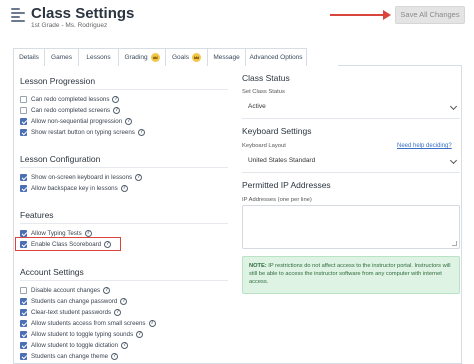 Image resolution: width=474 pixels, height=364 pixels. I want to click on option-label: Allow students access from small screens, so click(88, 323).